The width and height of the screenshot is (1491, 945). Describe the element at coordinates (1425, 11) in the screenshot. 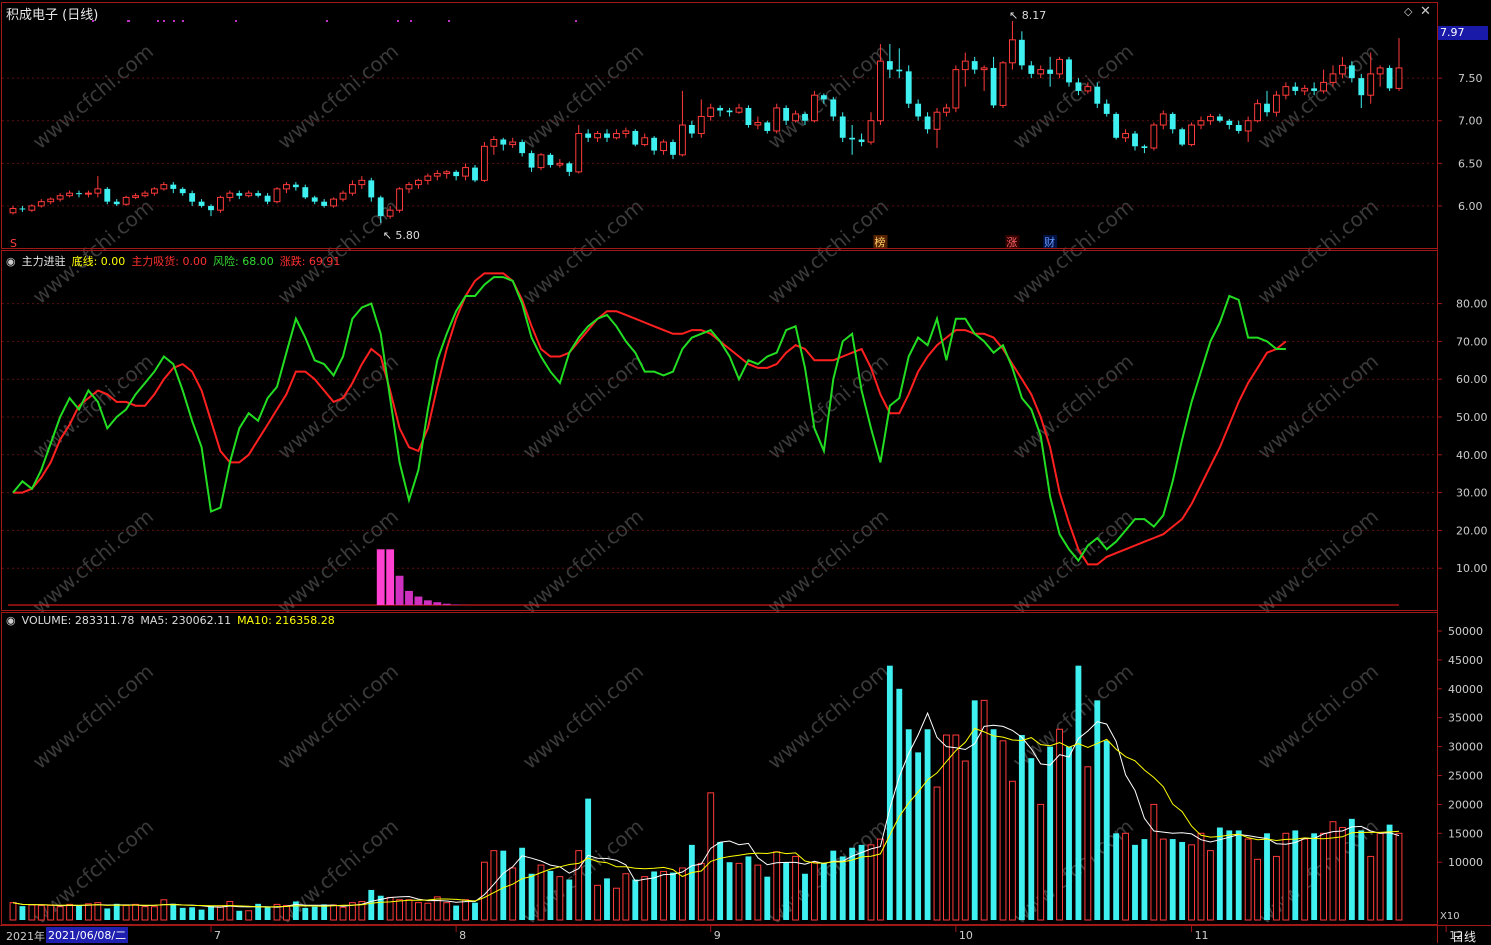

I see `close-icon: ✕` at that location.